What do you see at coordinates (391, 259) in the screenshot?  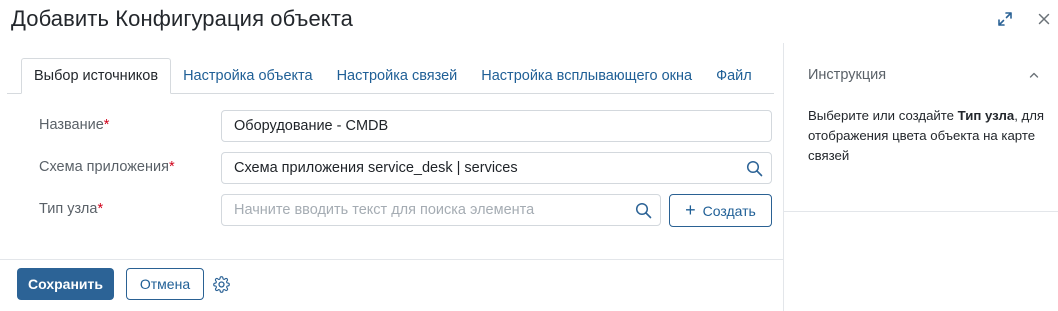 I see `footer-divider` at bounding box center [391, 259].